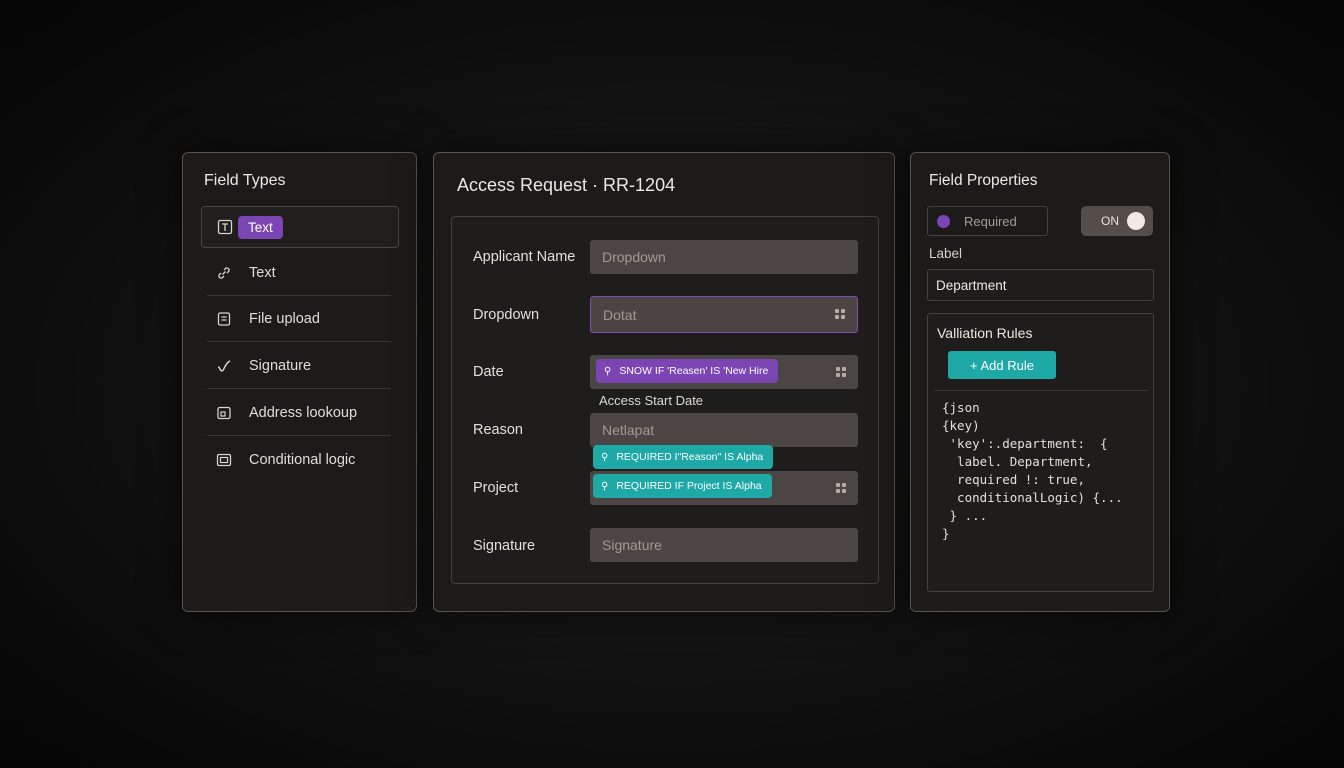 This screenshot has width=1344, height=768. What do you see at coordinates (694, 371) in the screenshot?
I see `rule-text: SNOW IF 'Reasen' IS 'New Hire` at bounding box center [694, 371].